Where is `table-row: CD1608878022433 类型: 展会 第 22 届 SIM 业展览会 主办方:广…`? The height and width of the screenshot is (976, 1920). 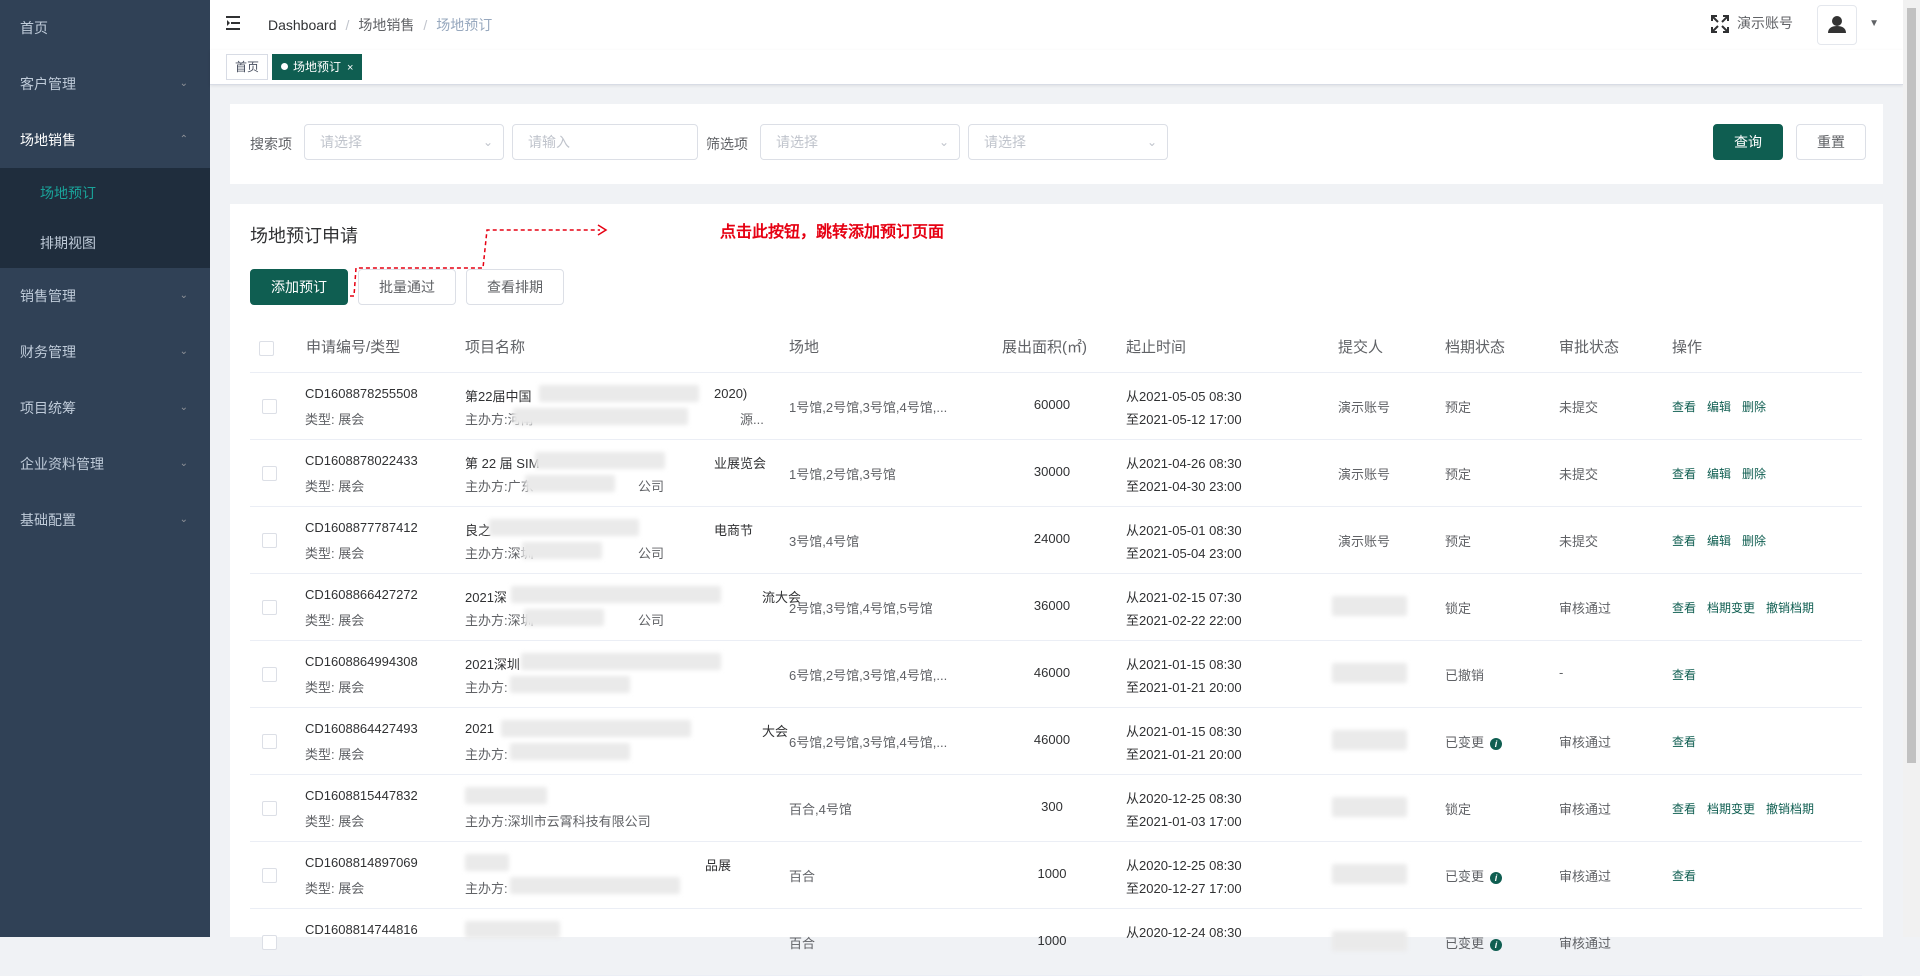
table-row: CD1608878022433 类型: 展会 第 22 届 SIM 业展览会 主办方:广… is located at coordinates (1056, 473).